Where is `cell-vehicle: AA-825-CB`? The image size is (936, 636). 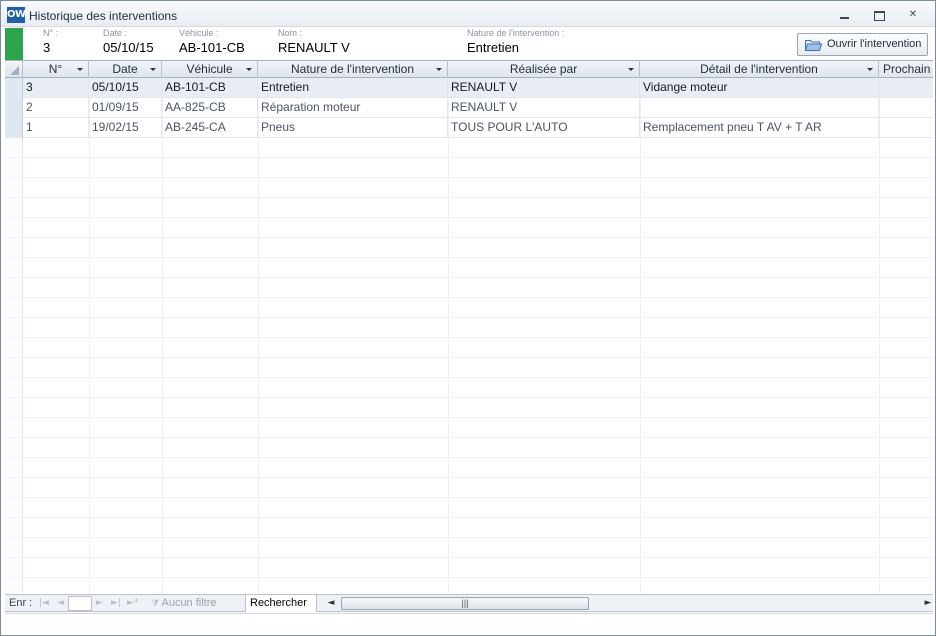
cell-vehicle: AA-825-CB is located at coordinates (210, 108).